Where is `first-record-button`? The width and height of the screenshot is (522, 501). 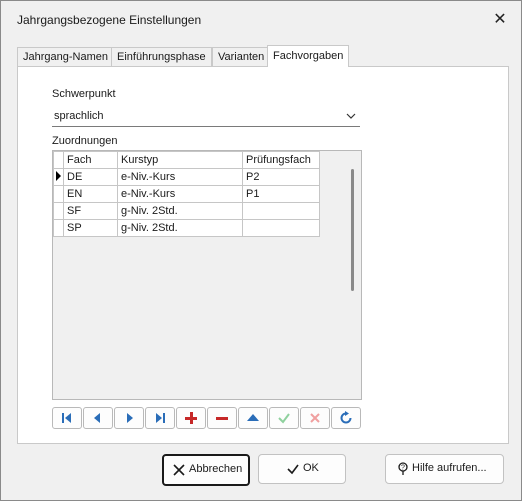
first-record-button is located at coordinates (67, 418).